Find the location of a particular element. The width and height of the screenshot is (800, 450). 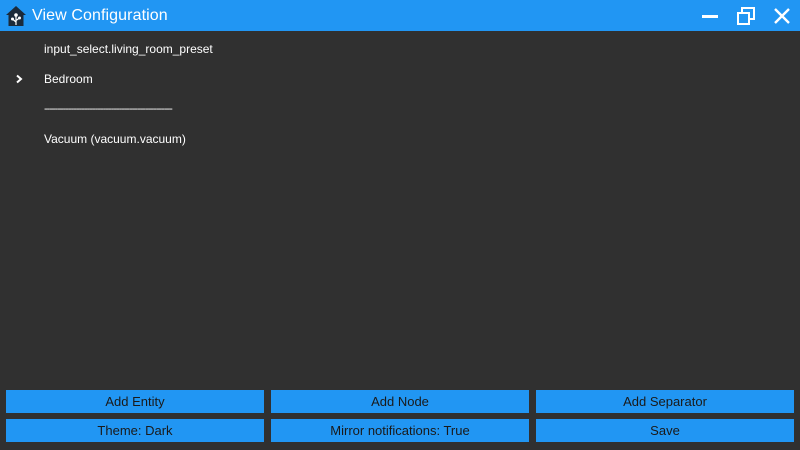

mirror-notifications-button: Mirror notifications: True is located at coordinates (400, 430).